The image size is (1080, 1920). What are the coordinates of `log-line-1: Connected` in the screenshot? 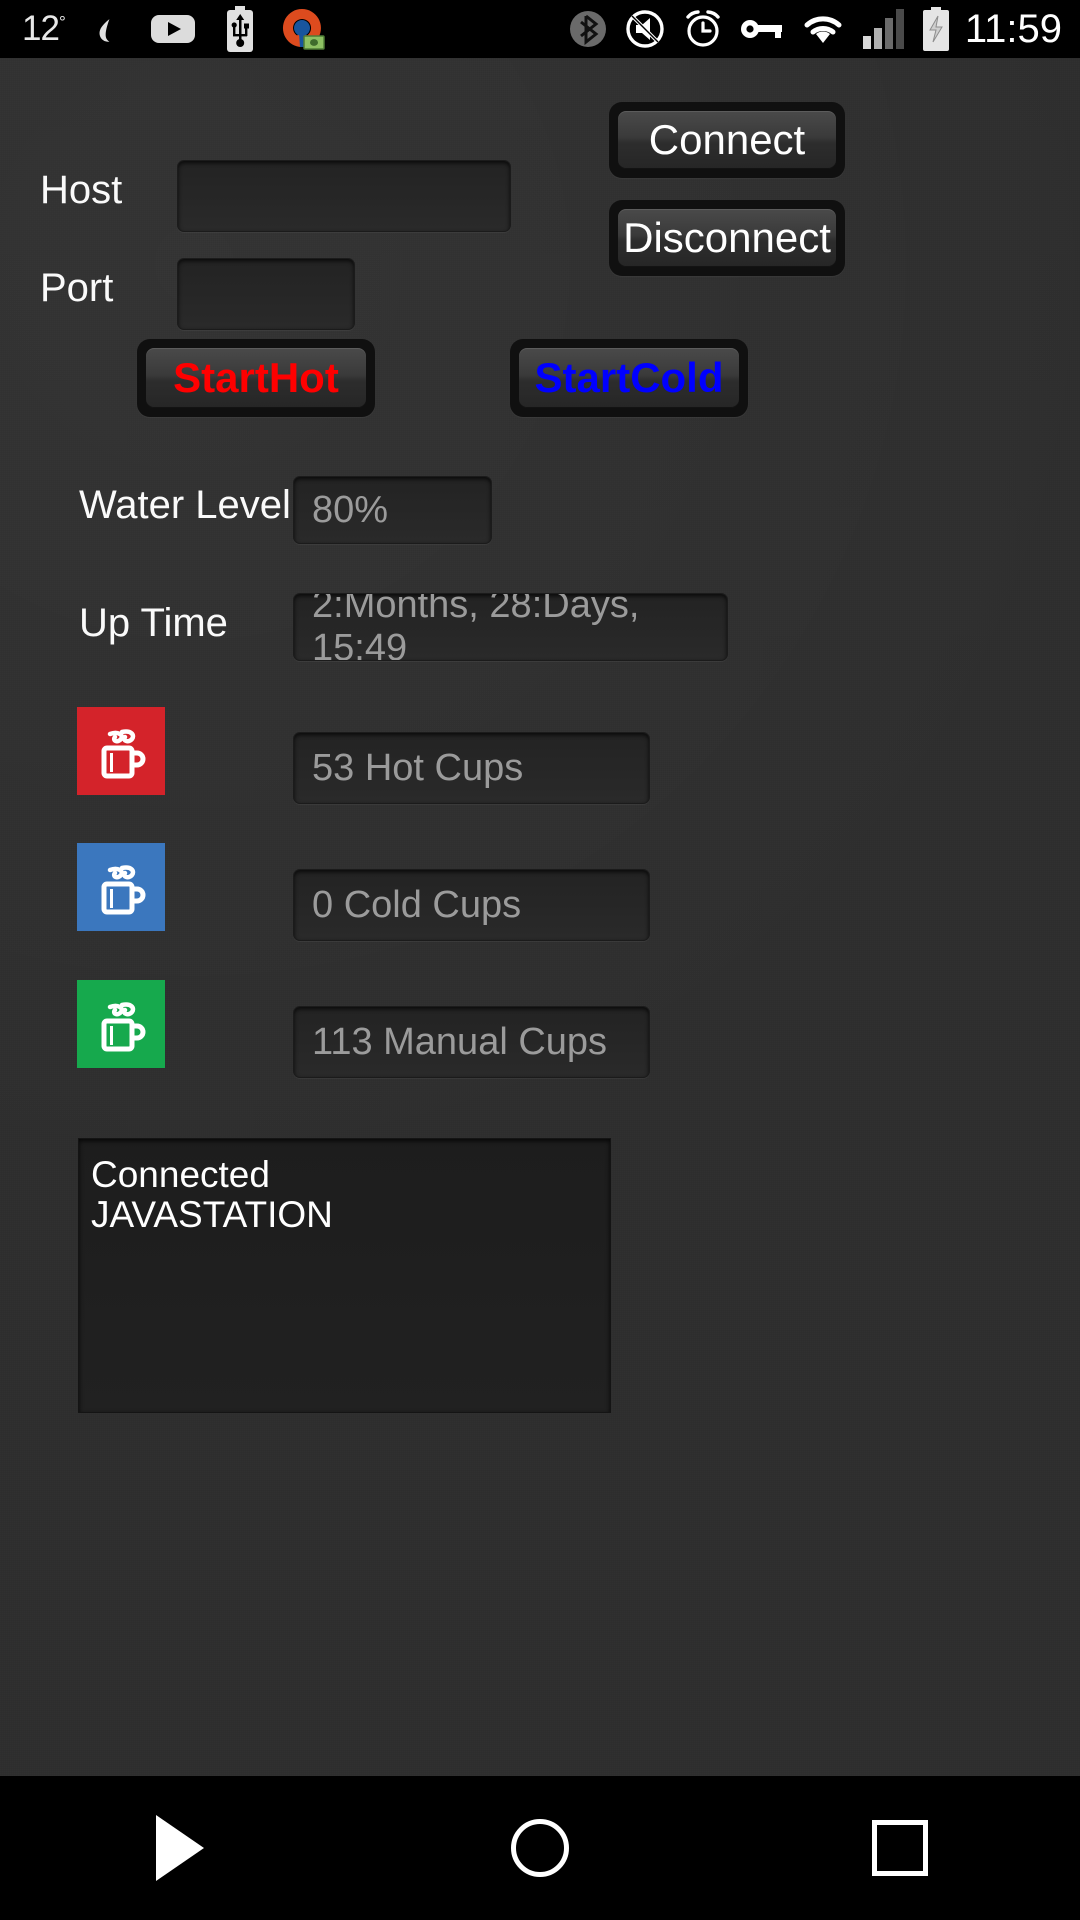 It's located at (180, 1174).